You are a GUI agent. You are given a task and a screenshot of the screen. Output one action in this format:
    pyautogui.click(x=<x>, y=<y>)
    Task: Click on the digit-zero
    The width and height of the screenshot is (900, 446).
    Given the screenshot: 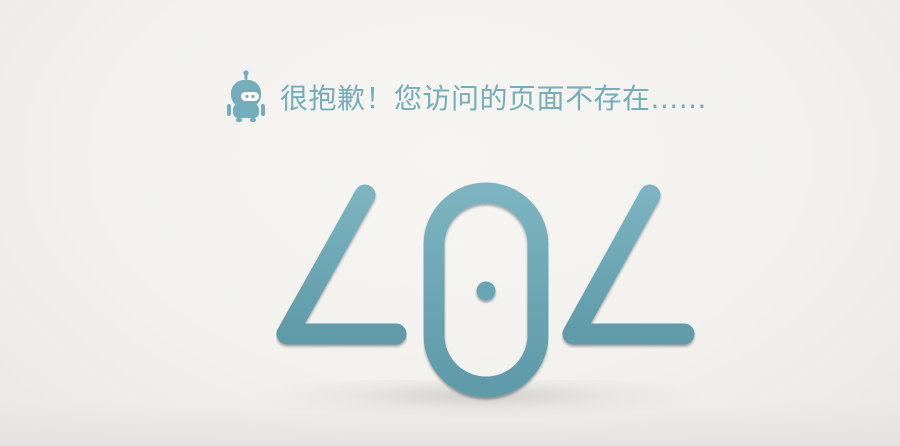 What is the action you would take?
    pyautogui.click(x=486, y=290)
    